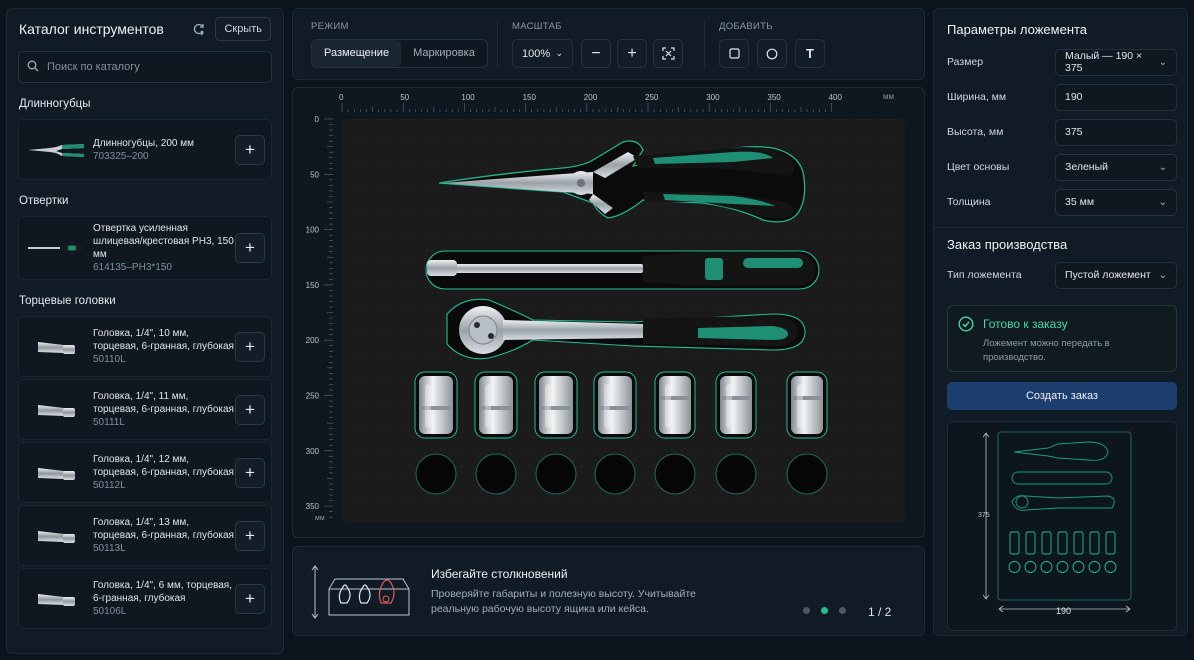  Describe the element at coordinates (313, 230) in the screenshot. I see `ruler-y-label: 100` at that location.